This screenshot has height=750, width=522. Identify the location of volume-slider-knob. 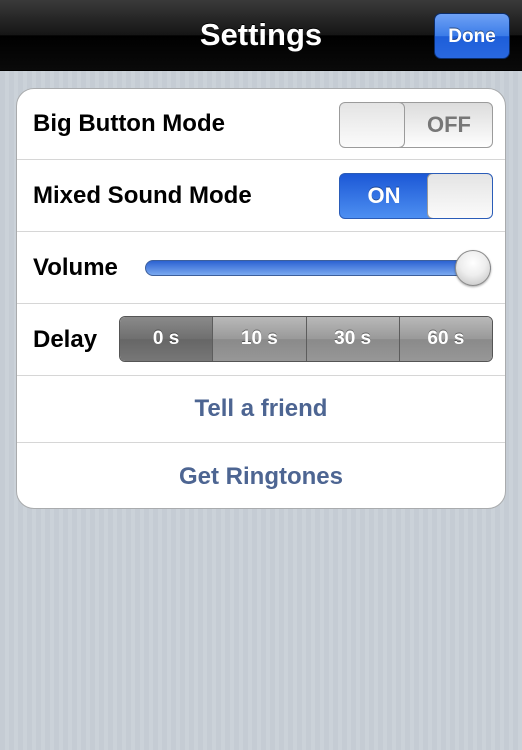
(473, 268).